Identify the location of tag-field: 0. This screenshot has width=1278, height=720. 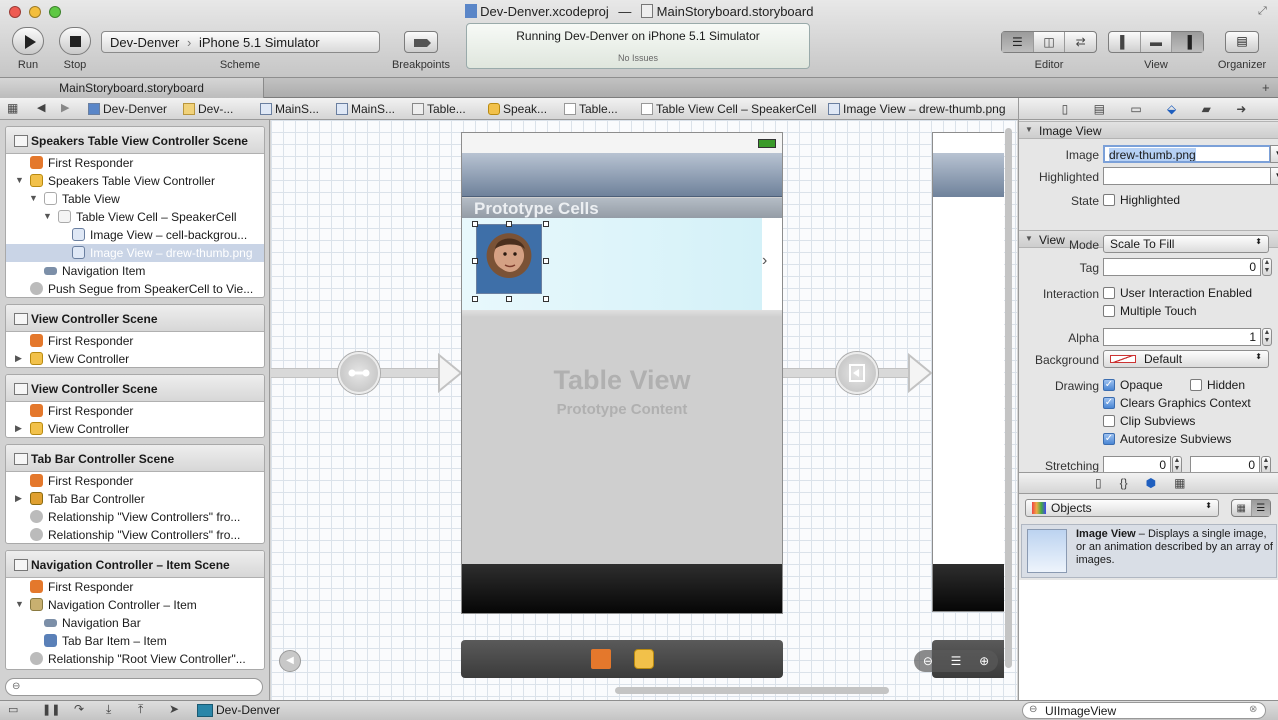
(1182, 267).